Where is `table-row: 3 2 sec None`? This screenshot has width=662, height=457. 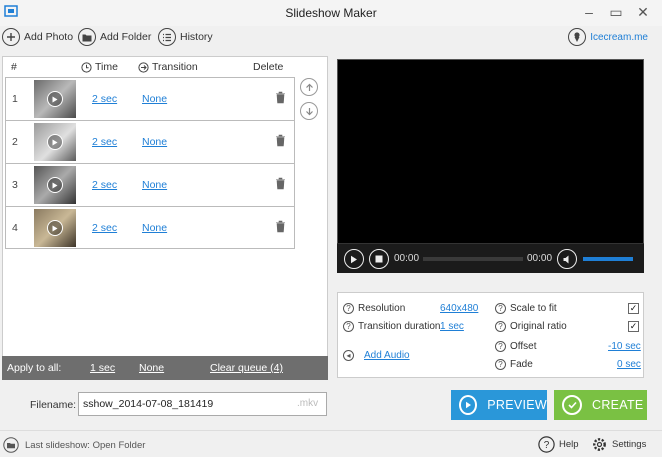 table-row: 3 2 sec None is located at coordinates (150, 184).